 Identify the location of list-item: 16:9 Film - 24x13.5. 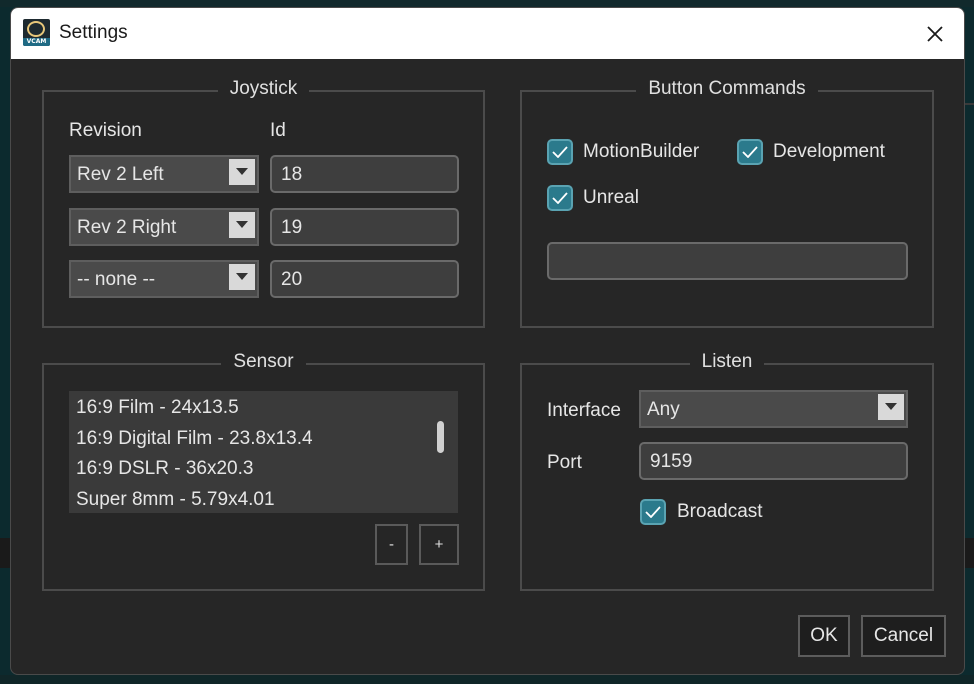
(157, 408).